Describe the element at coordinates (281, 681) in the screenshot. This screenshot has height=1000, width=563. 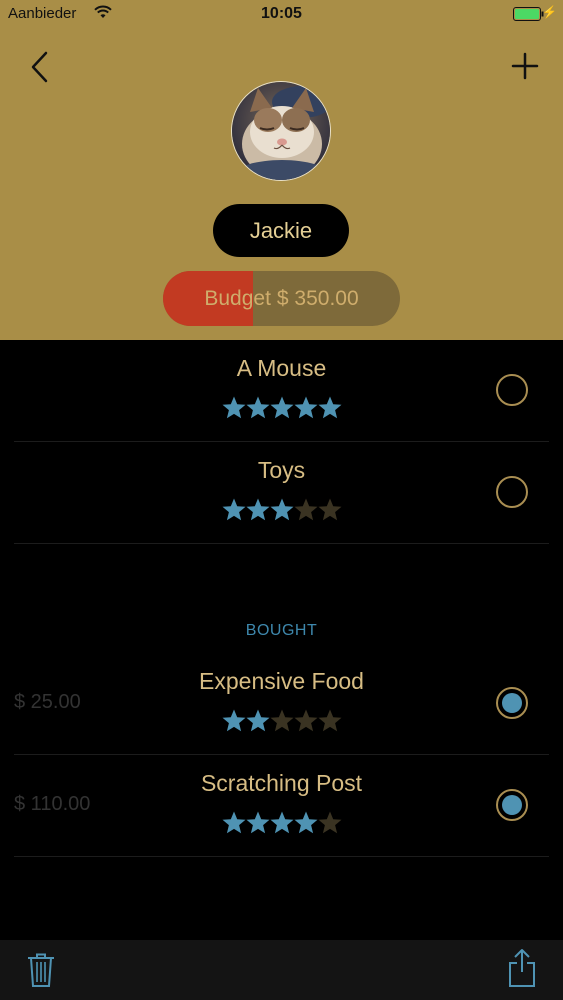
I see `item-title: Expensive Food` at that location.